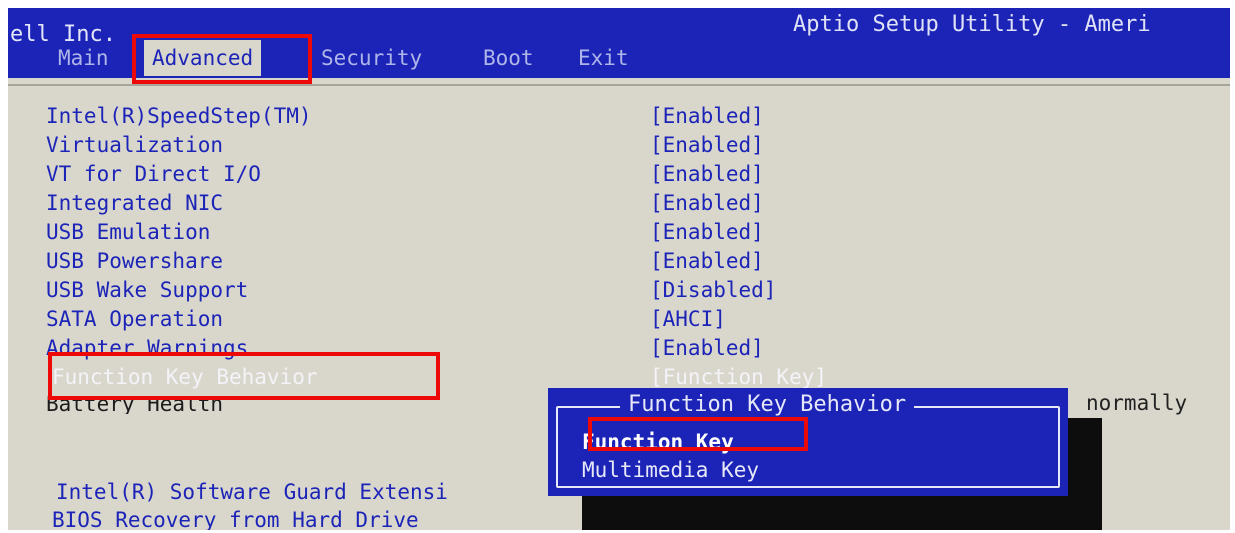 The height and width of the screenshot is (533, 1235). Describe the element at coordinates (508, 58) in the screenshot. I see `tab-boot: Boot` at that location.